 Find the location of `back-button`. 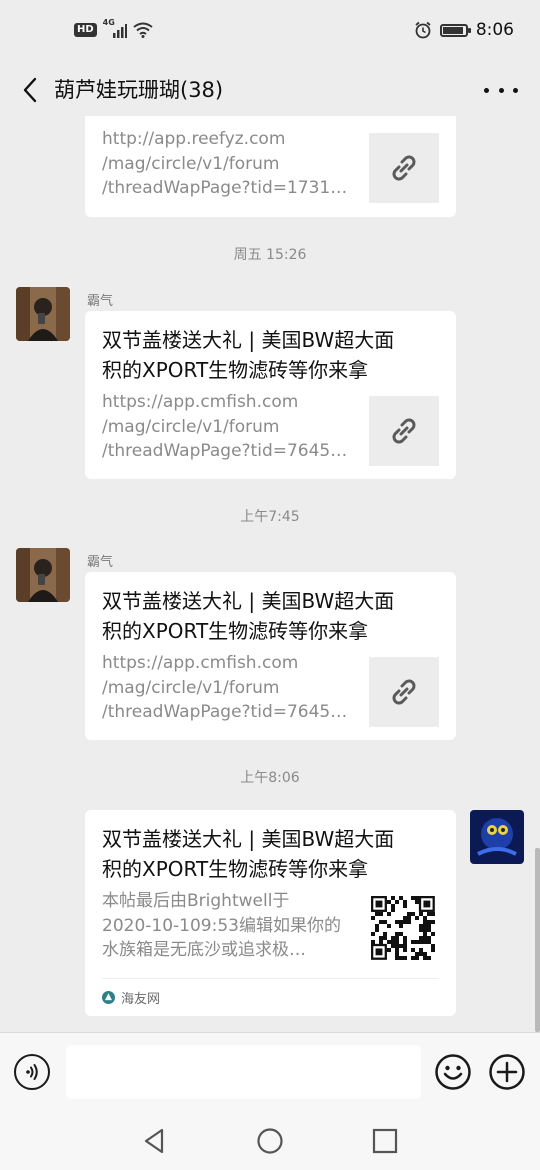

back-button is located at coordinates (30, 90).